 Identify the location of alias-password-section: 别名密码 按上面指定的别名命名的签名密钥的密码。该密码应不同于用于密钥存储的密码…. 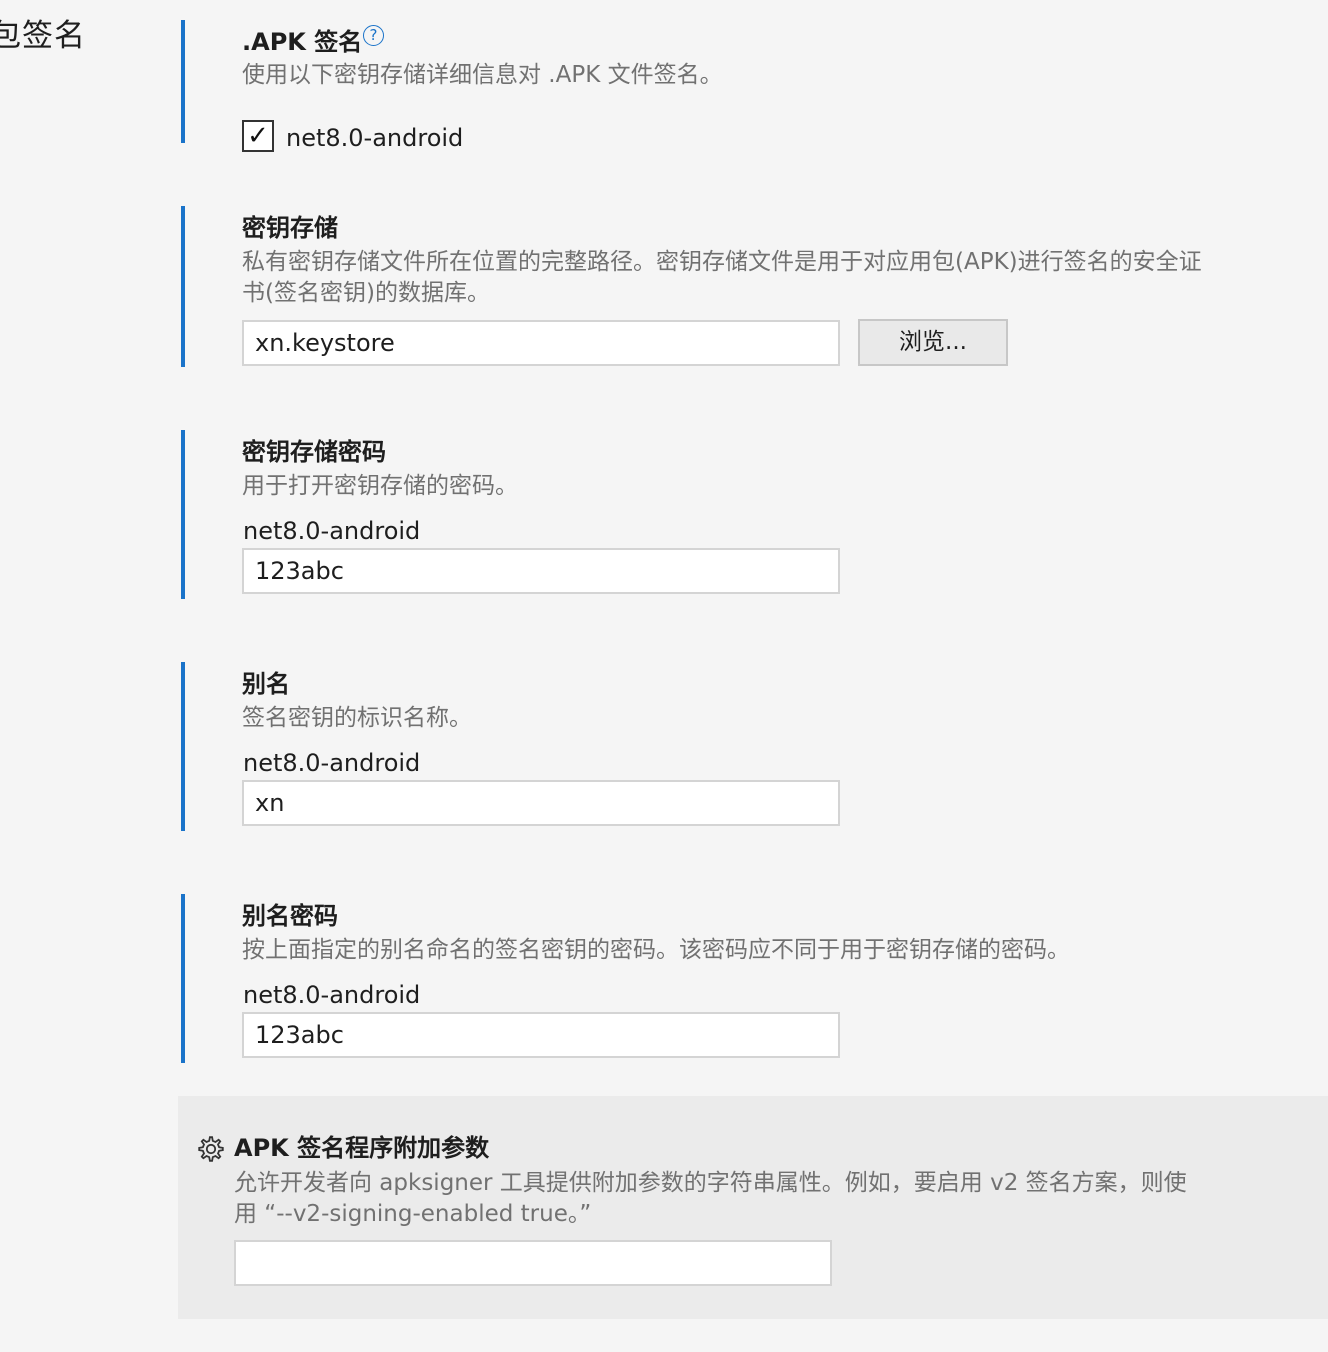
(751, 978).